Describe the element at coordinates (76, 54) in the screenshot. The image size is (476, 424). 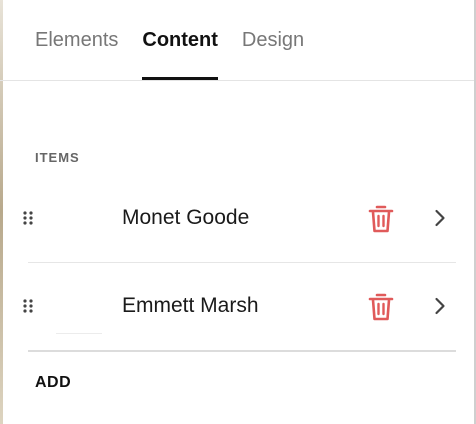
I see `tab-elements: Elements` at that location.